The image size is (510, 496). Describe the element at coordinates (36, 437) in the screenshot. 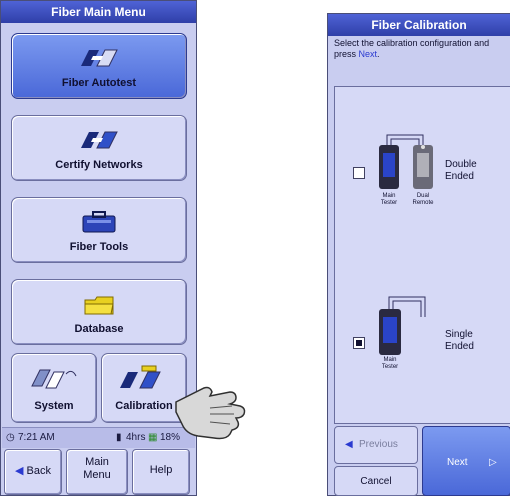

I see `status-time: 7:21 AM` at that location.